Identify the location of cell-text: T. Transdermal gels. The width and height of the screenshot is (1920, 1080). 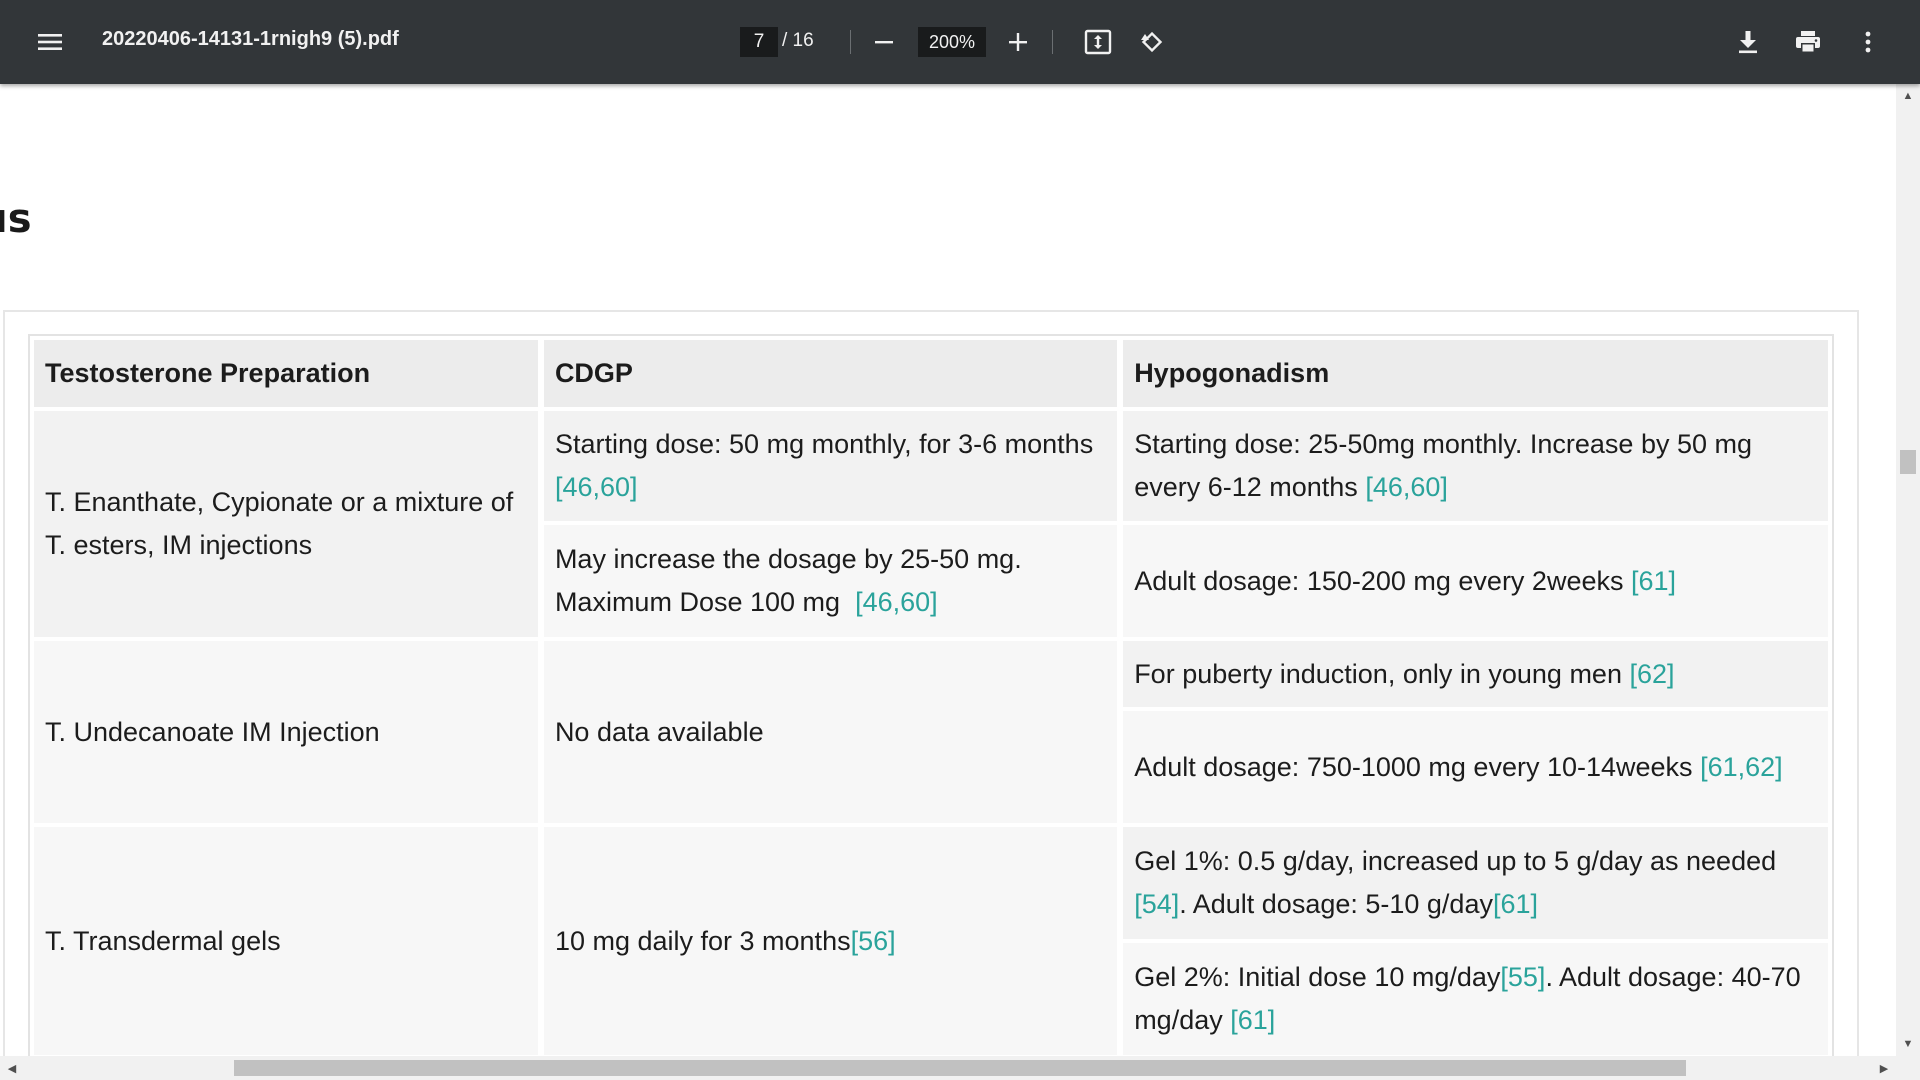
(163, 940).